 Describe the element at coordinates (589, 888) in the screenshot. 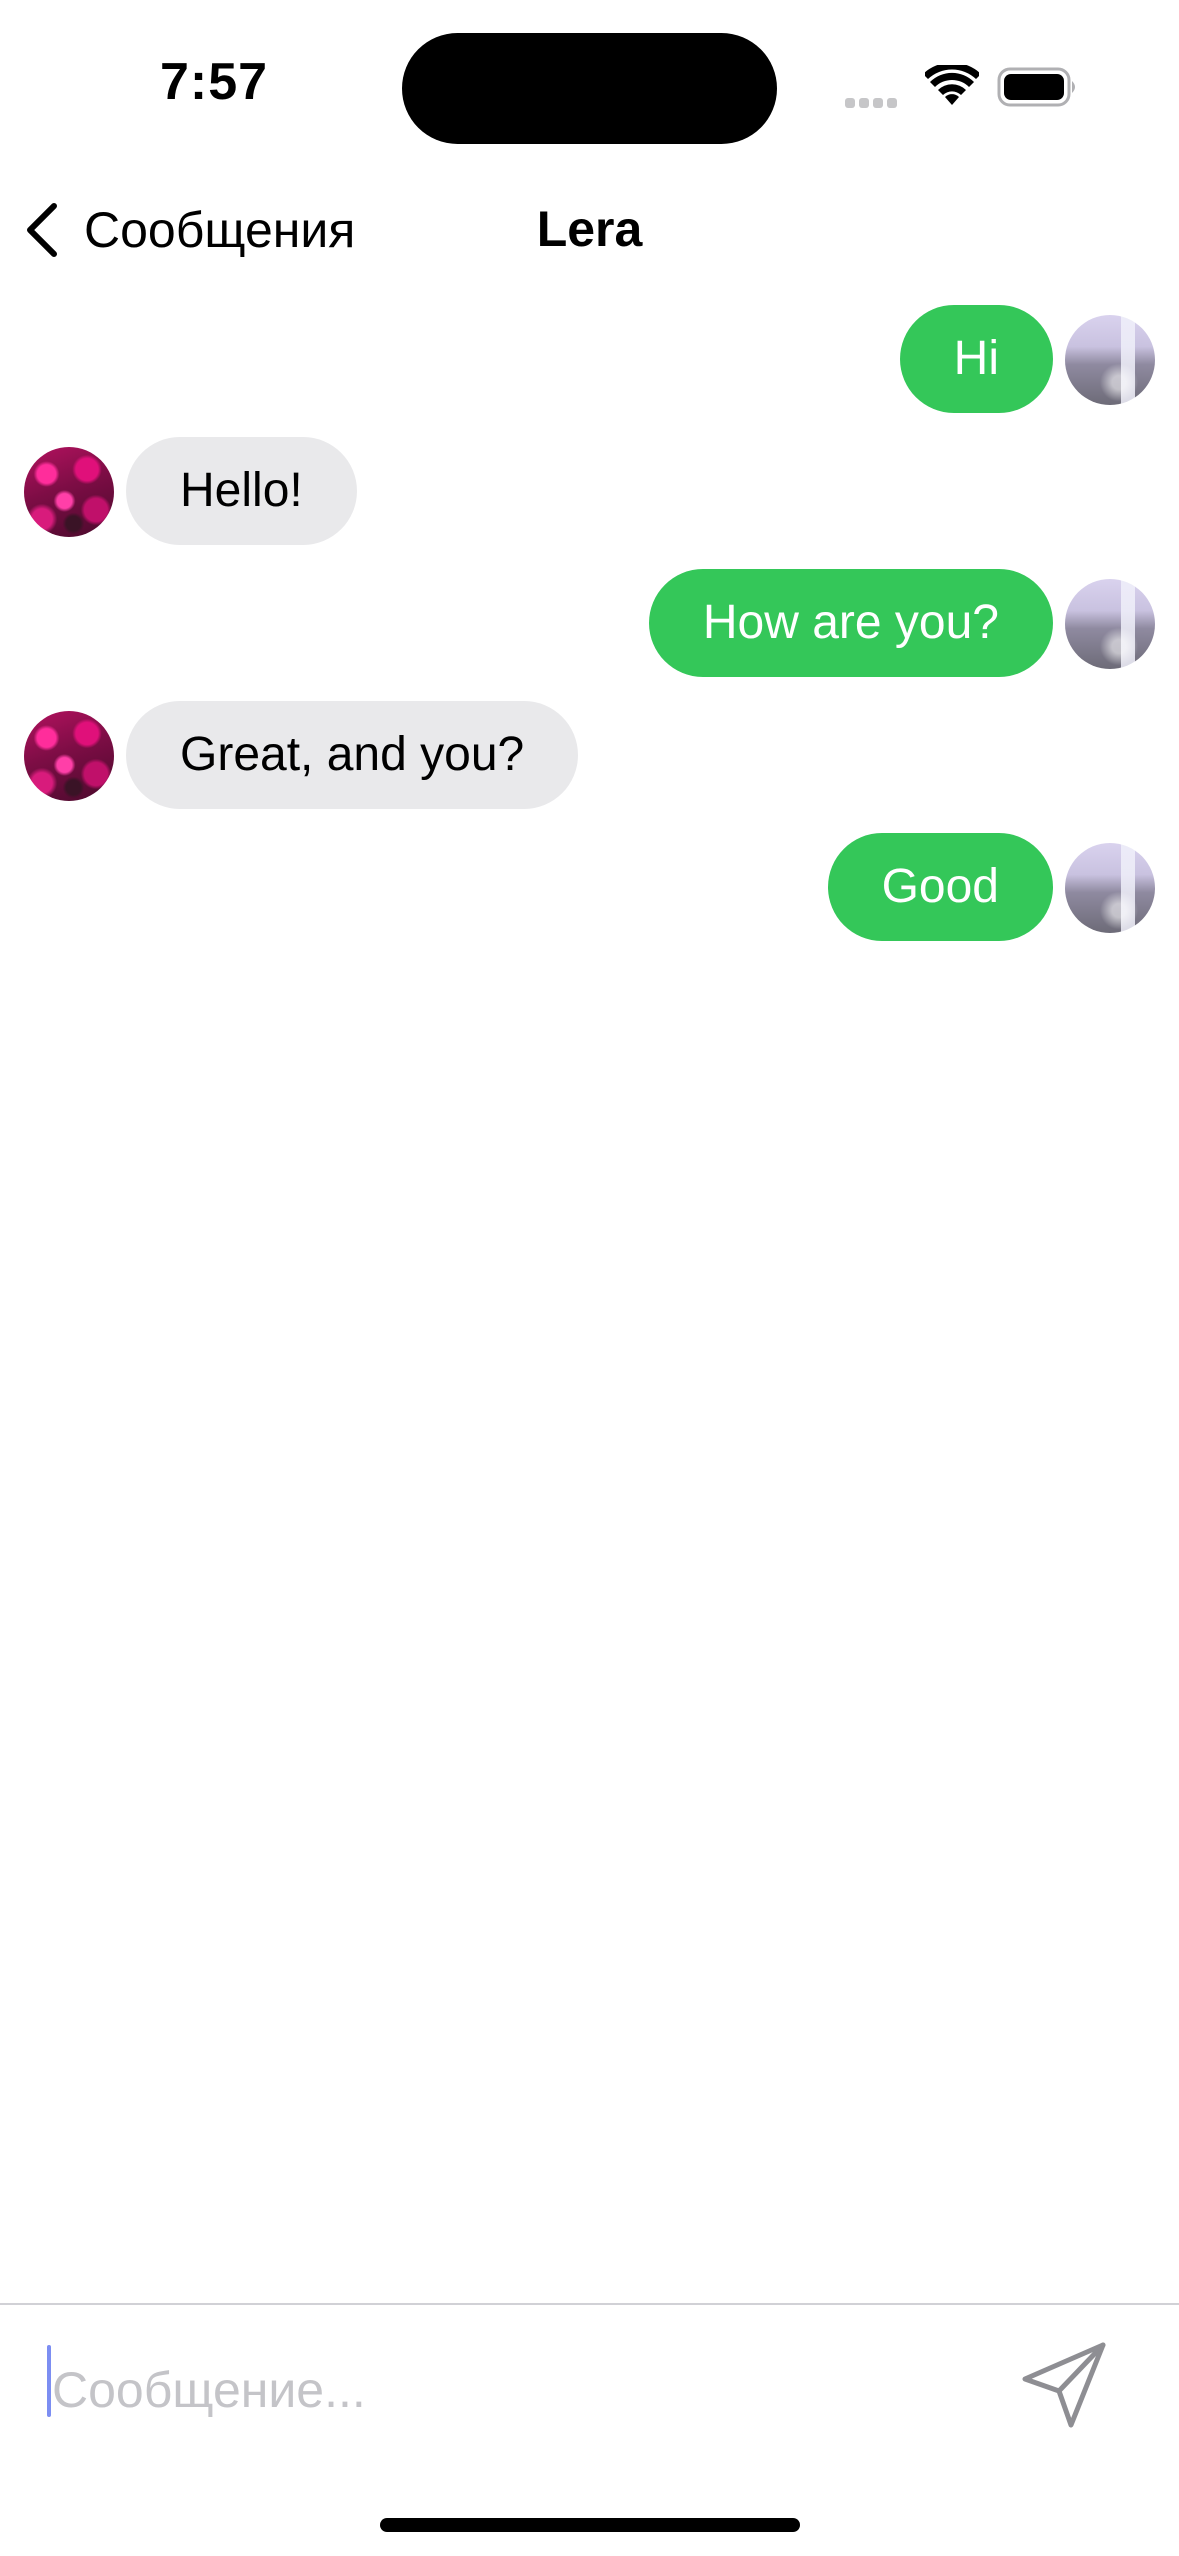

I see `message-row-outgoing: Good` at that location.